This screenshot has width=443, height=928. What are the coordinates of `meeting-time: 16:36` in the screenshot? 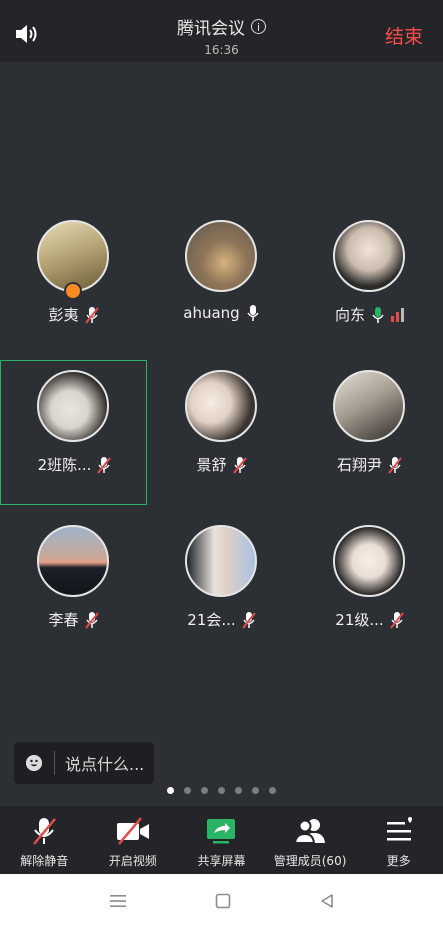 It's located at (221, 50).